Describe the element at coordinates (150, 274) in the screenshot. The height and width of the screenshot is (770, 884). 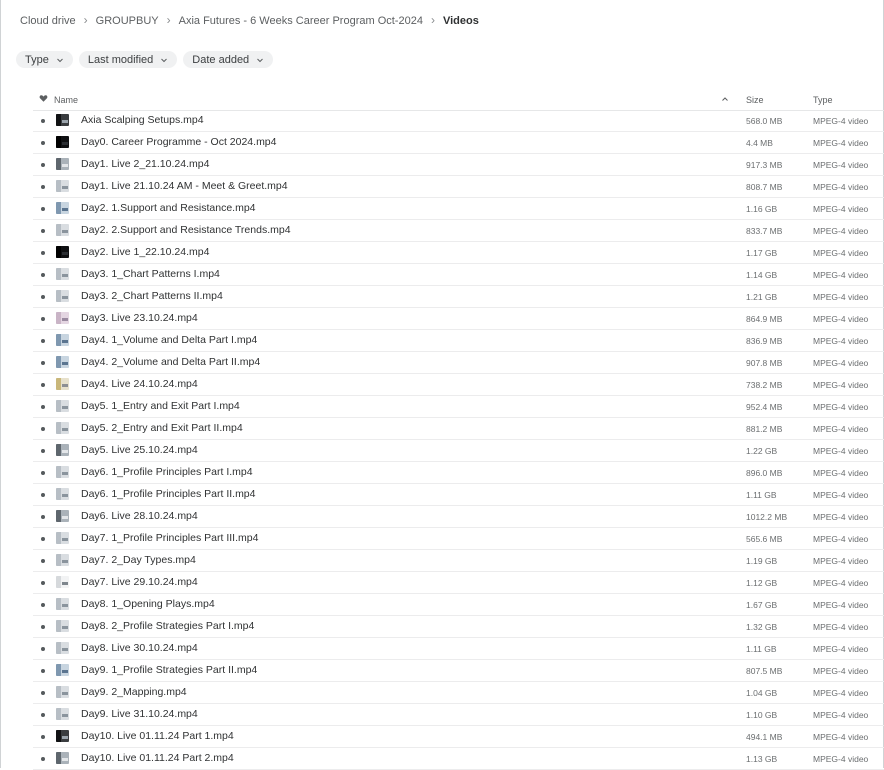
I see `file-name: Day3. 1_Chart Patterns I.mp4` at that location.